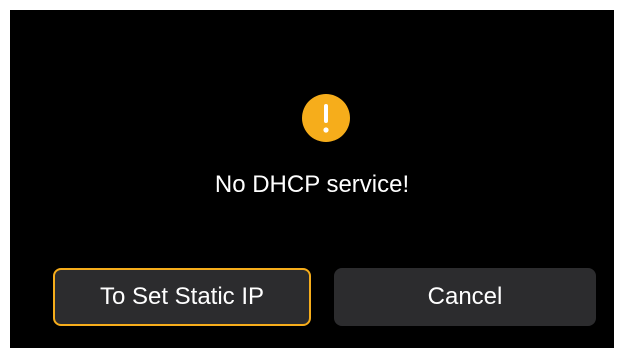  I want to click on exclamation-glyph, so click(326, 118).